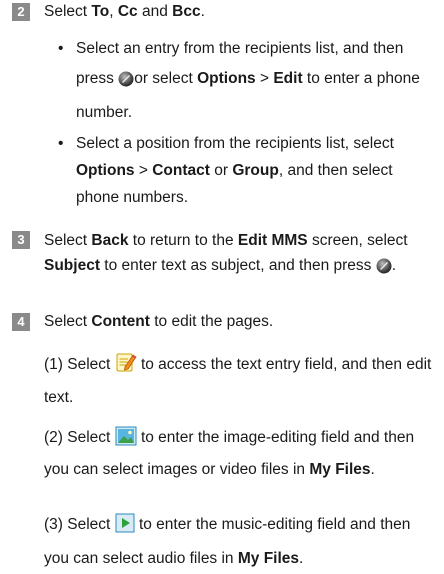 The width and height of the screenshot is (444, 574). I want to click on step-number: 4, so click(21, 322).